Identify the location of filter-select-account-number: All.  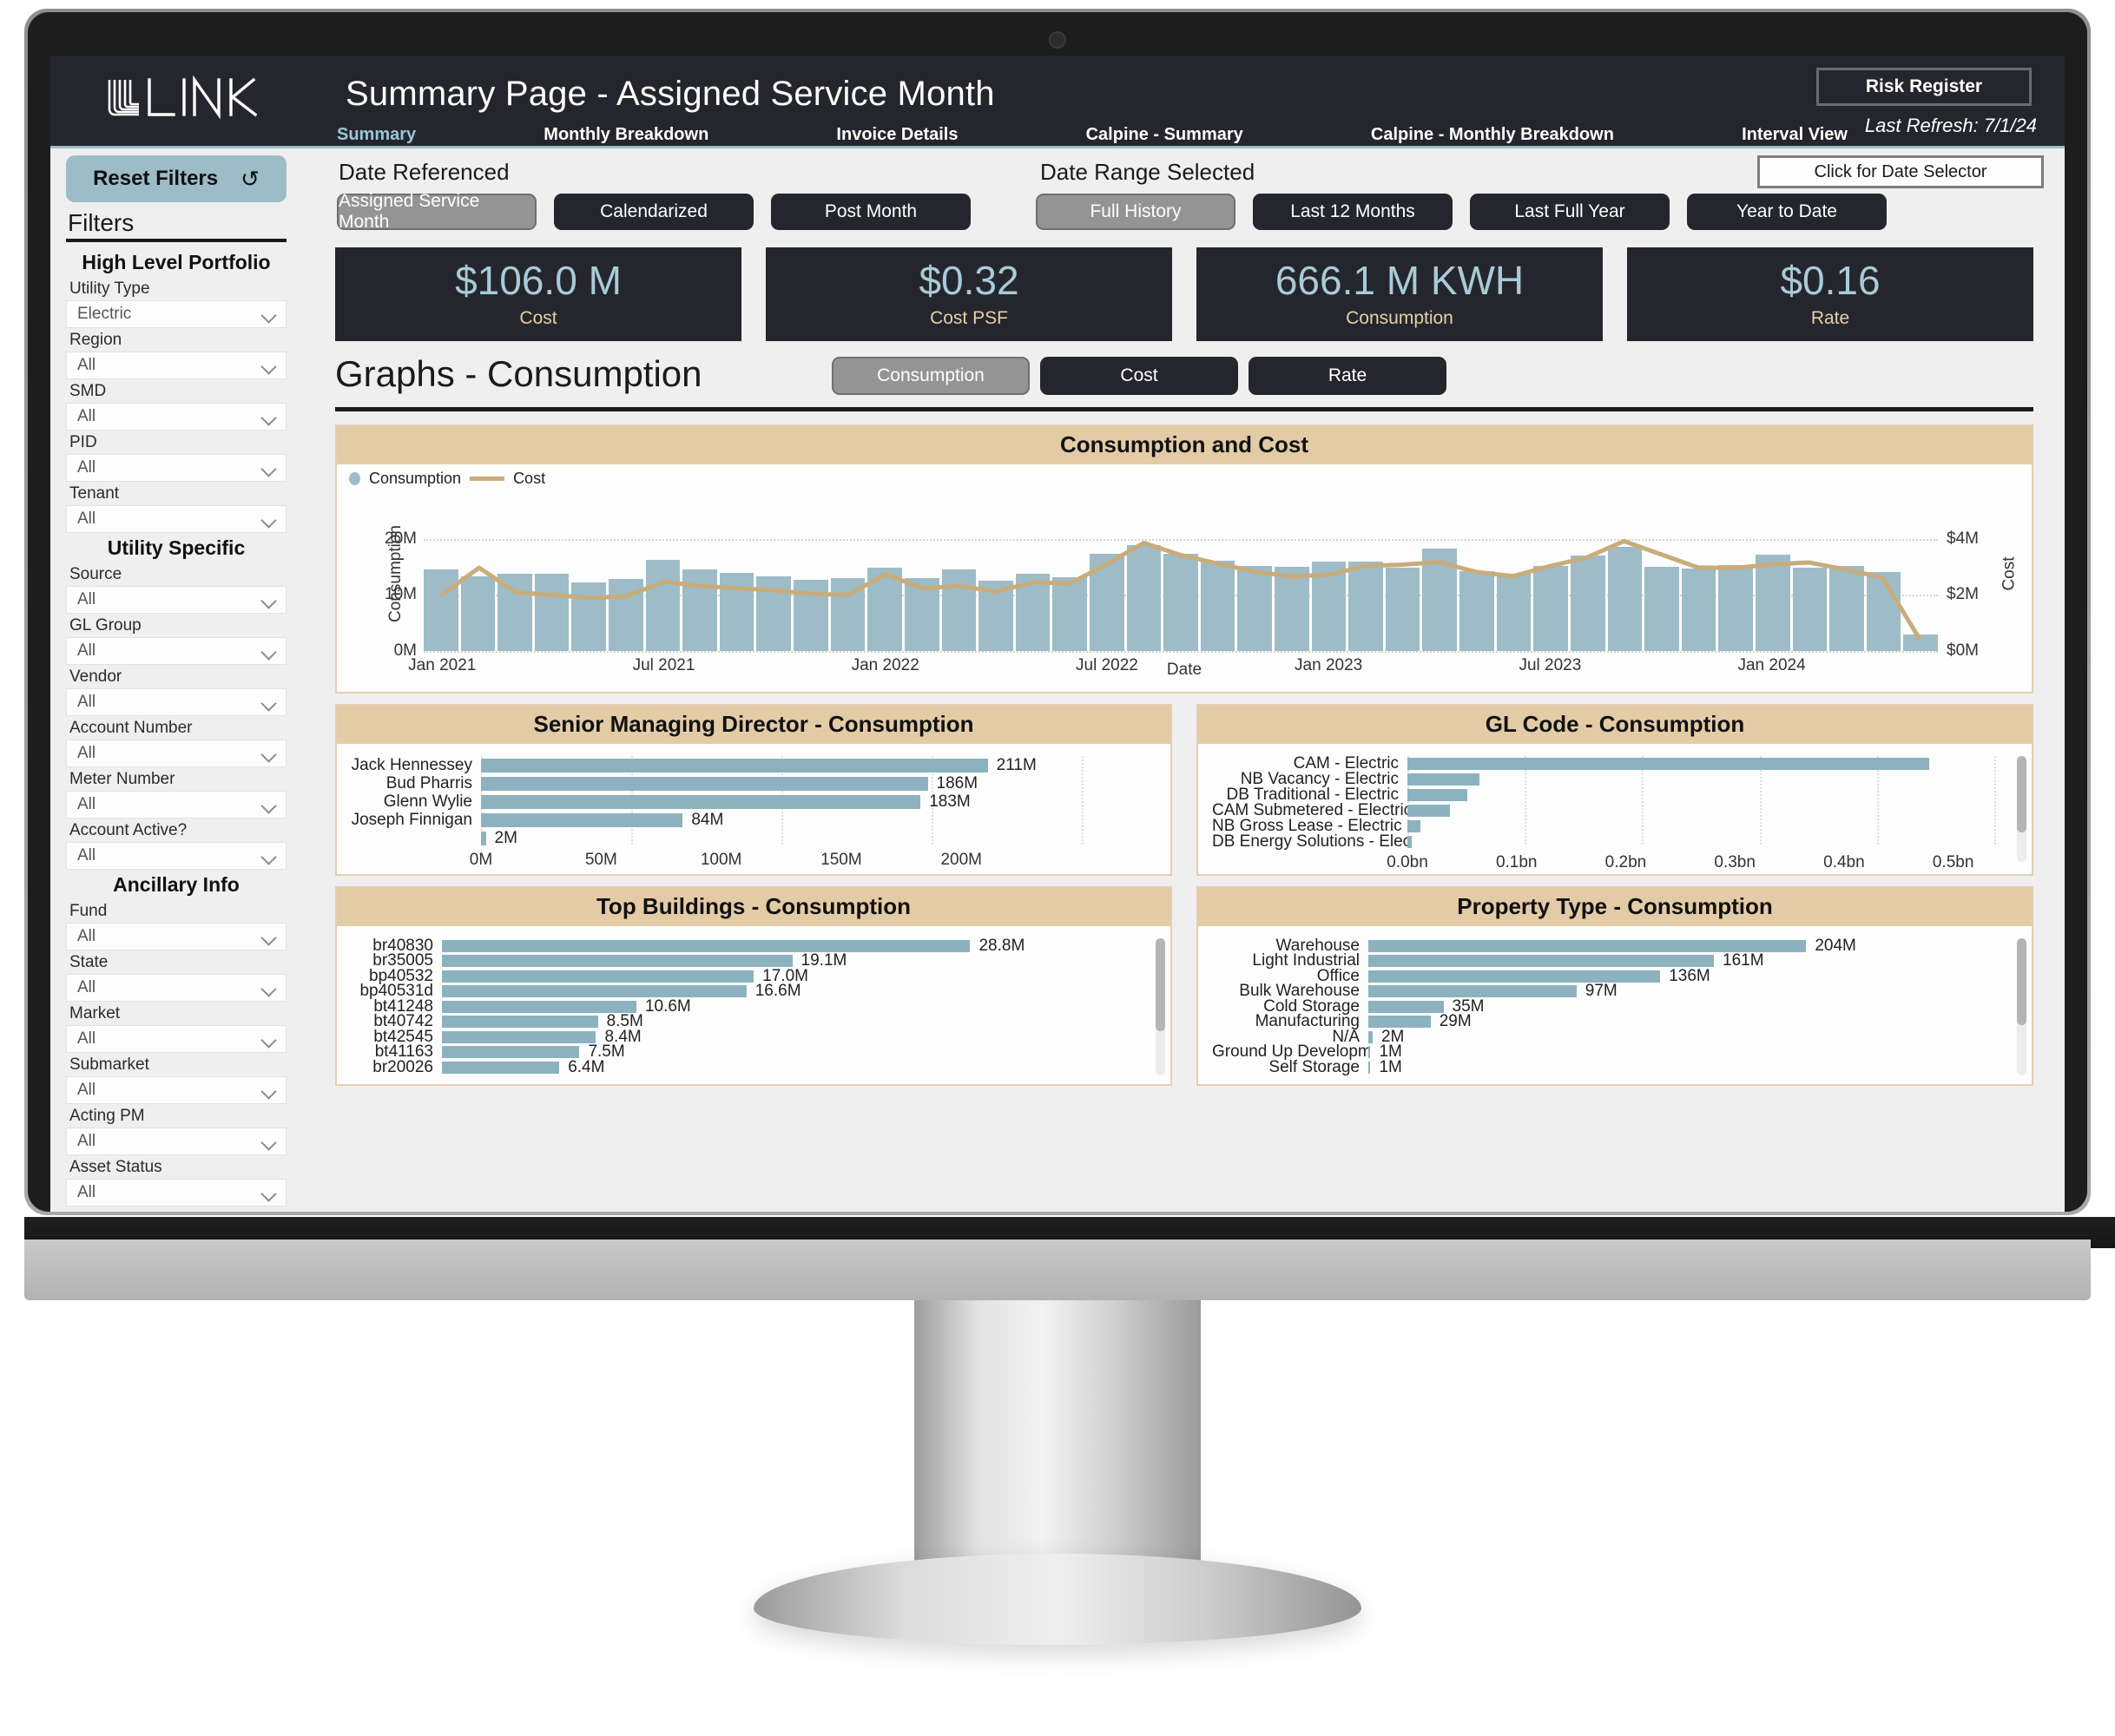
(177, 753).